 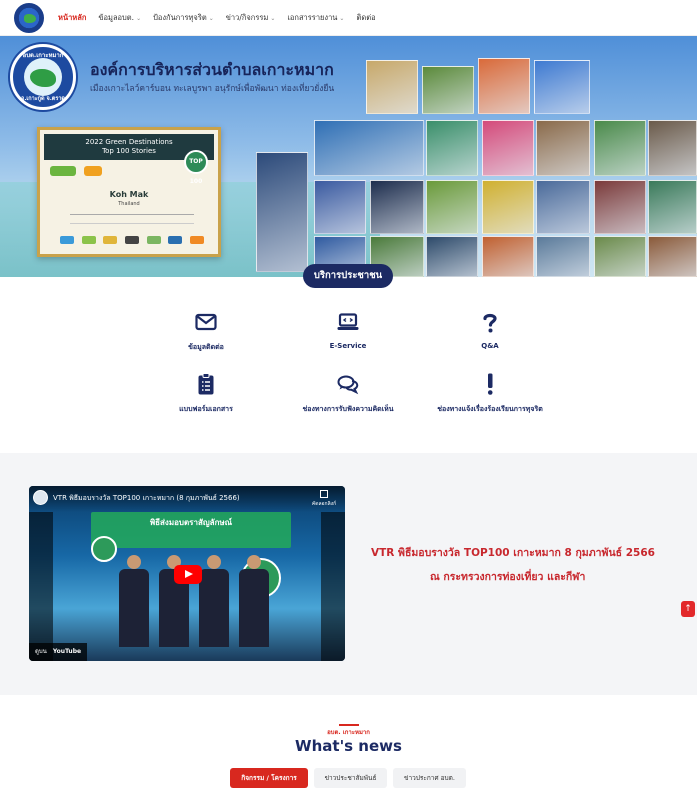 What do you see at coordinates (269, 778) in the screenshot?
I see `tab-activities: กิจกรรม / โครงการ` at bounding box center [269, 778].